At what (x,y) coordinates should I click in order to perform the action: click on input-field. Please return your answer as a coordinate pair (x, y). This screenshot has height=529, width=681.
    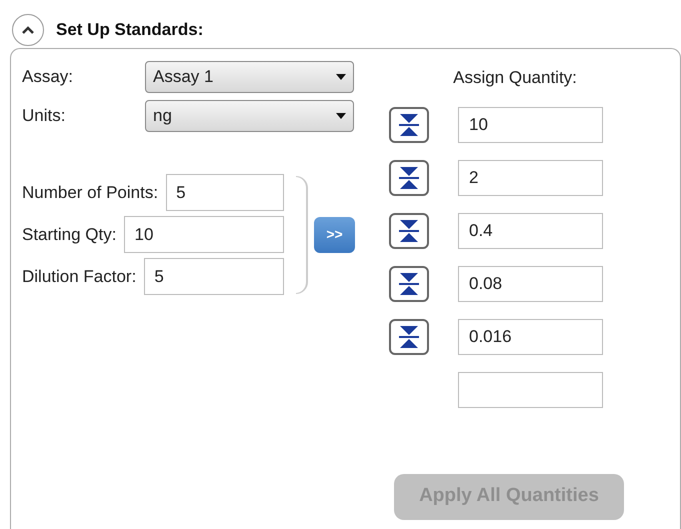
    Looking at the image, I should click on (530, 390).